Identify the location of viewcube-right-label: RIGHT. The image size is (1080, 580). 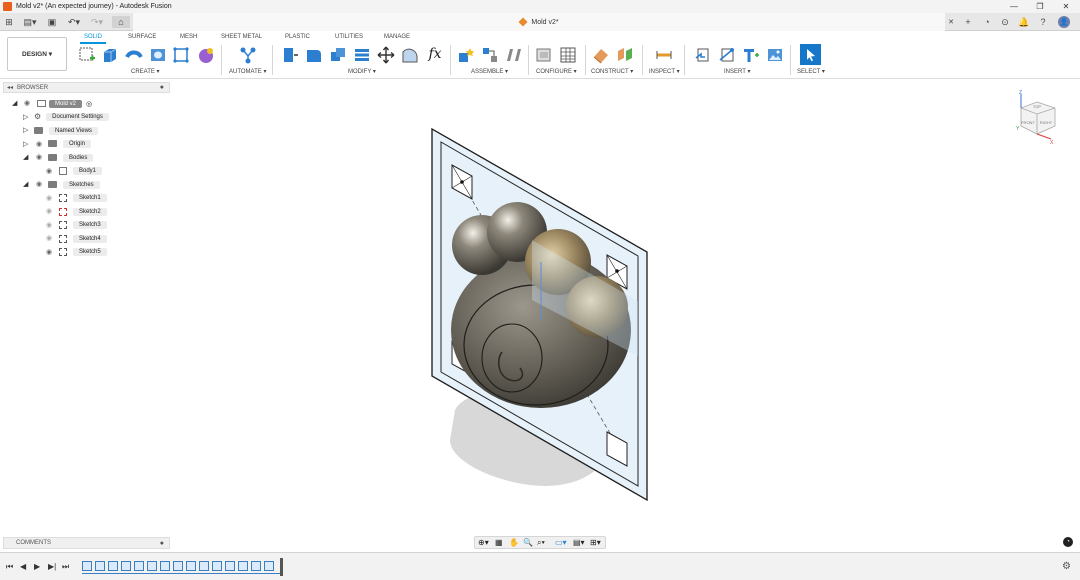
(1046, 122).